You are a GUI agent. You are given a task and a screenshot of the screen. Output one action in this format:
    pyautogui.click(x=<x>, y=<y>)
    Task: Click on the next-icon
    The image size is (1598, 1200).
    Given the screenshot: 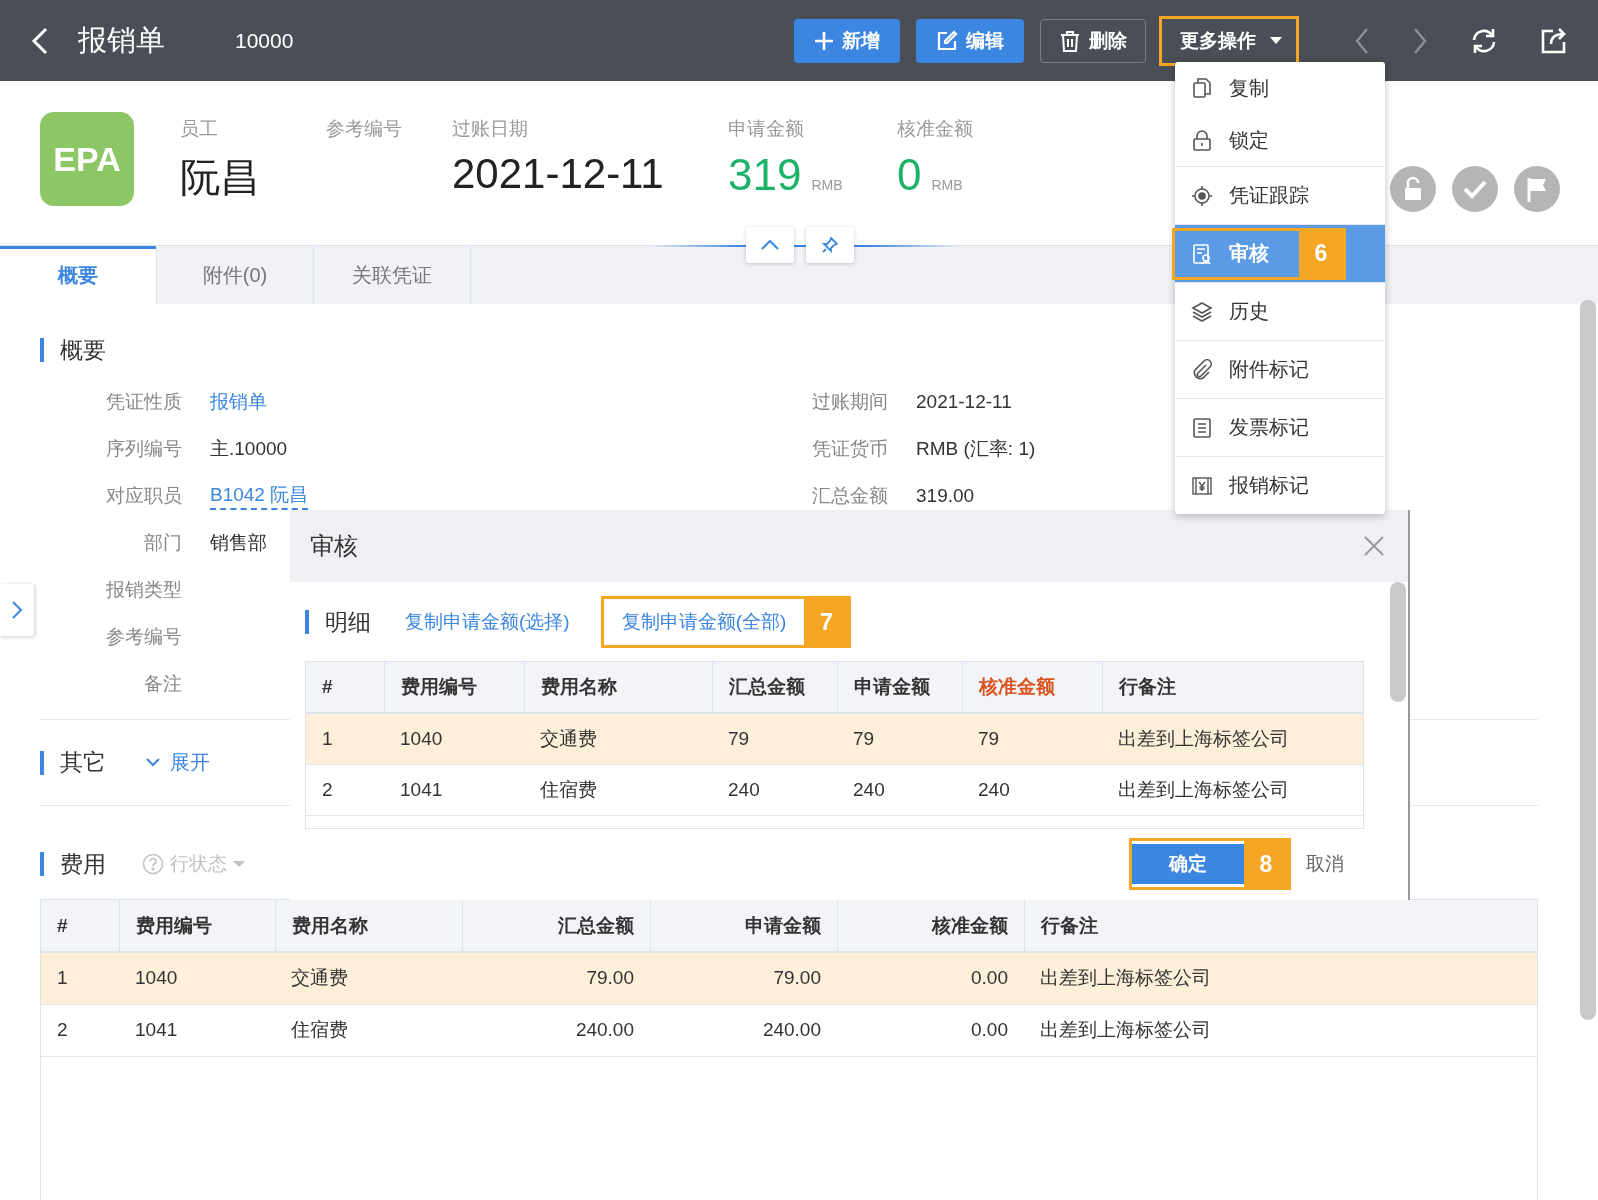 What is the action you would take?
    pyautogui.click(x=1420, y=40)
    